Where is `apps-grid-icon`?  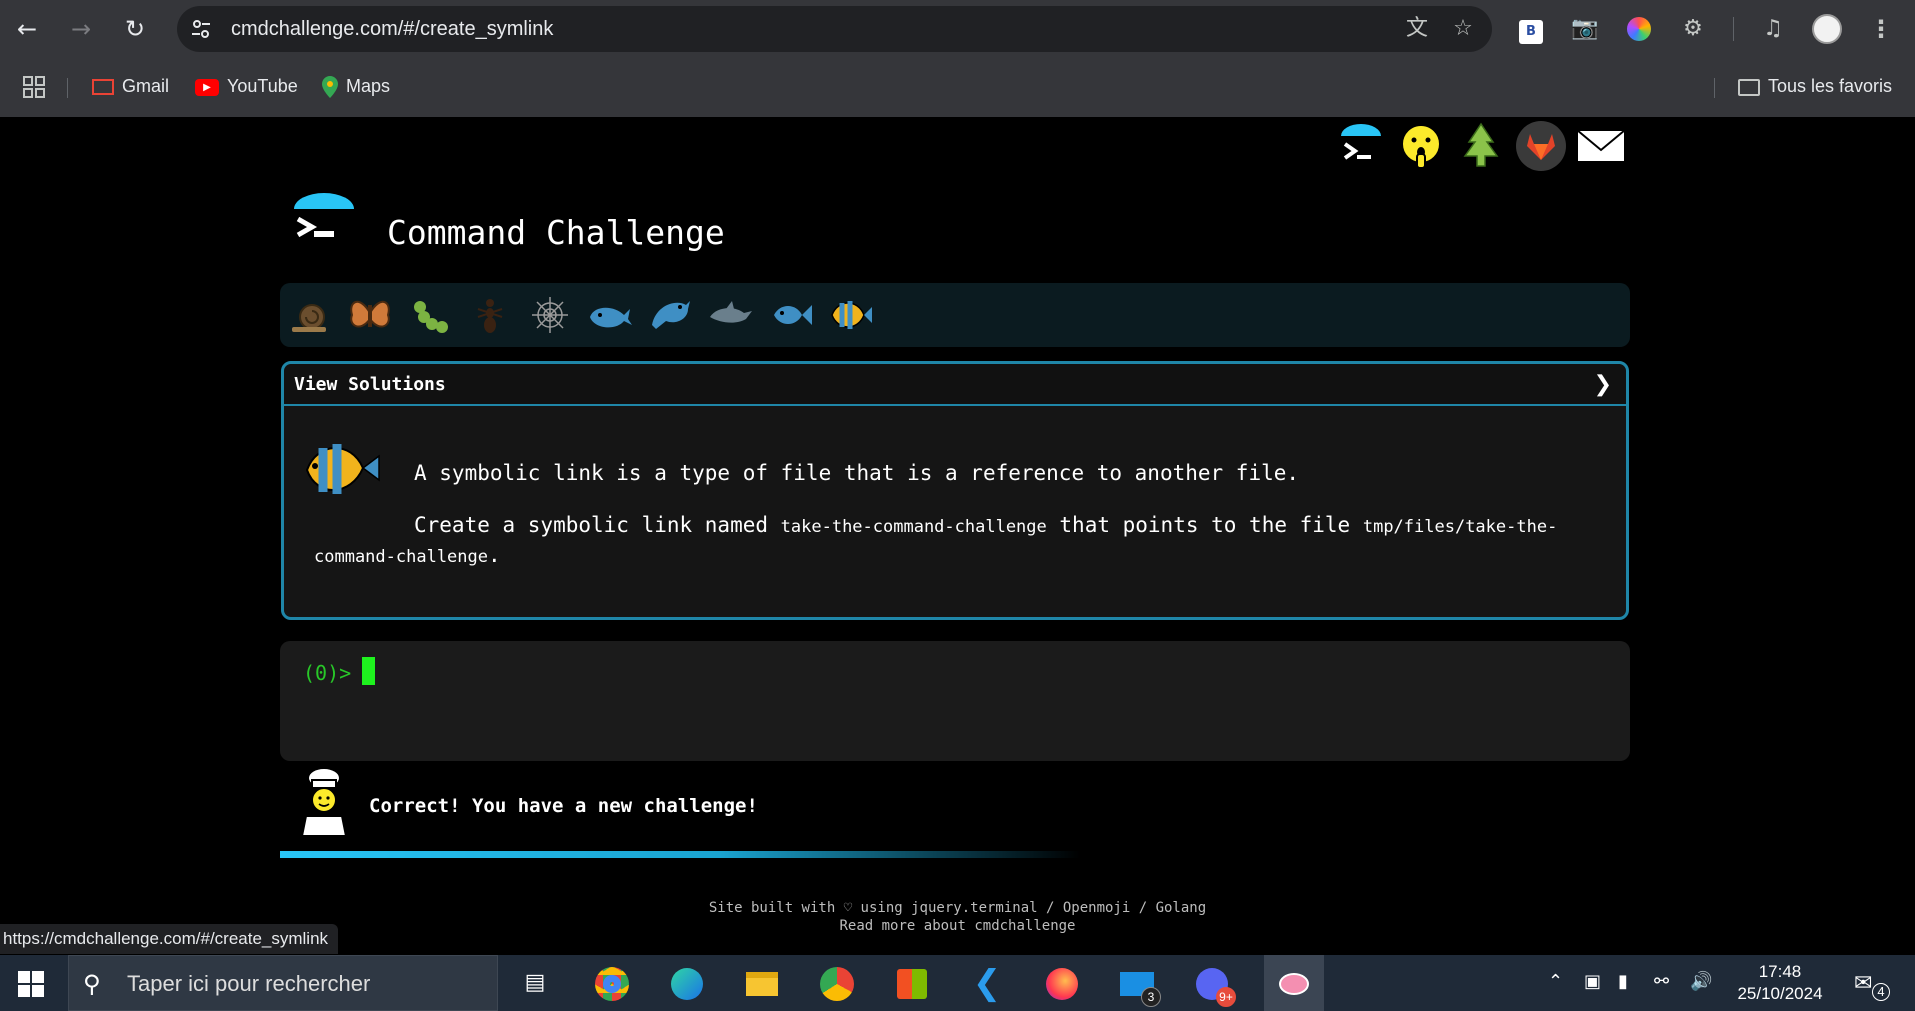 apps-grid-icon is located at coordinates (34, 86).